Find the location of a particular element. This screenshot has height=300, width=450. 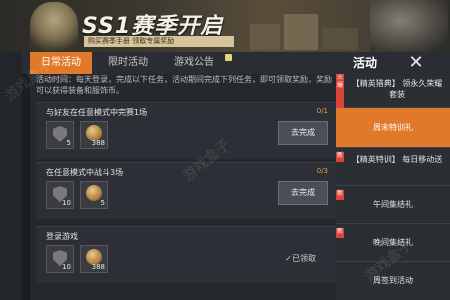

sidebar-item-label: 晚间集结礼 is located at coordinates (393, 242).